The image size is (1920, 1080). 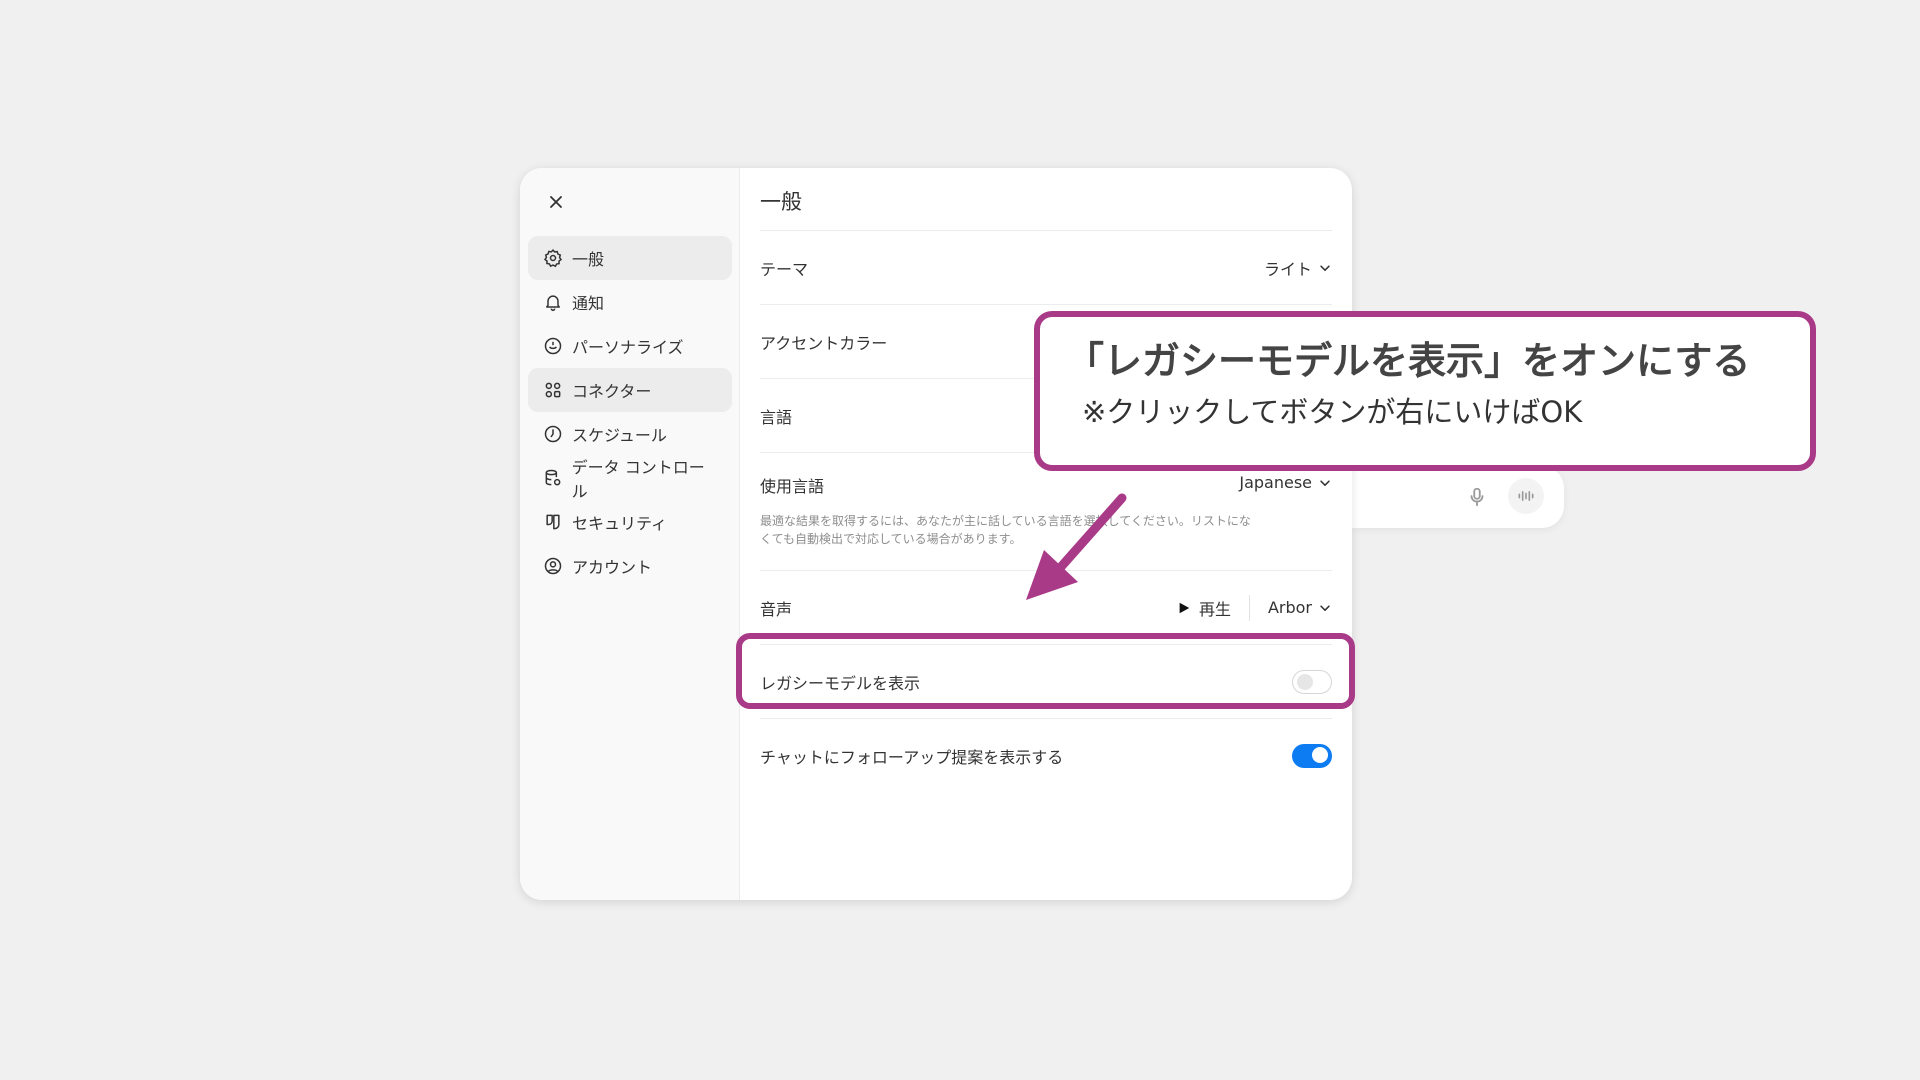 What do you see at coordinates (1332, 412) in the screenshot?
I see `callout-subtitle: ※クリックしてボタンが右にいけばOK` at bounding box center [1332, 412].